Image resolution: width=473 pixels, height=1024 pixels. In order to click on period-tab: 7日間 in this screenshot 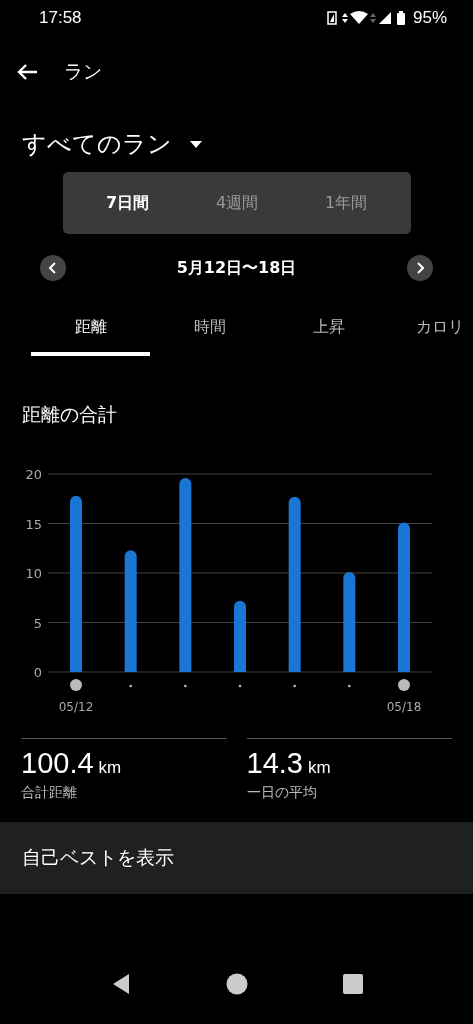, I will do `click(127, 203)`.